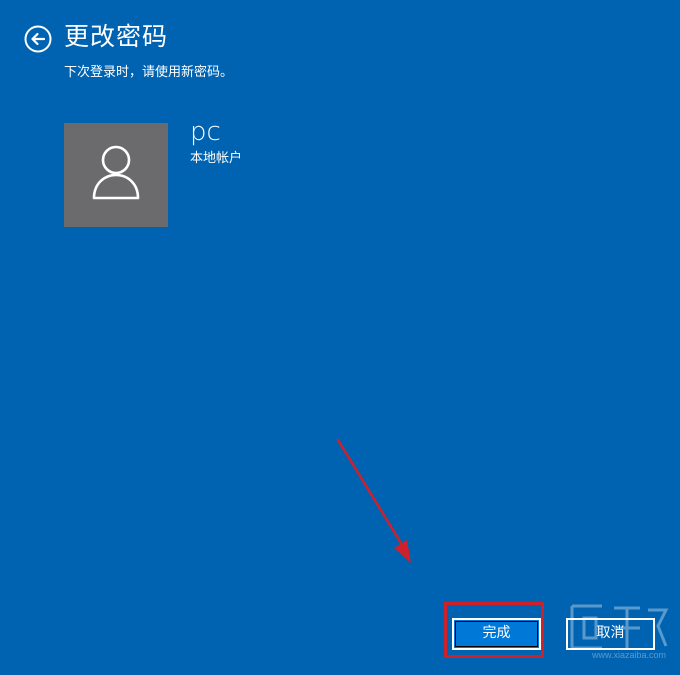 The height and width of the screenshot is (675, 680). Describe the element at coordinates (116, 172) in the screenshot. I see `user-icon` at that location.